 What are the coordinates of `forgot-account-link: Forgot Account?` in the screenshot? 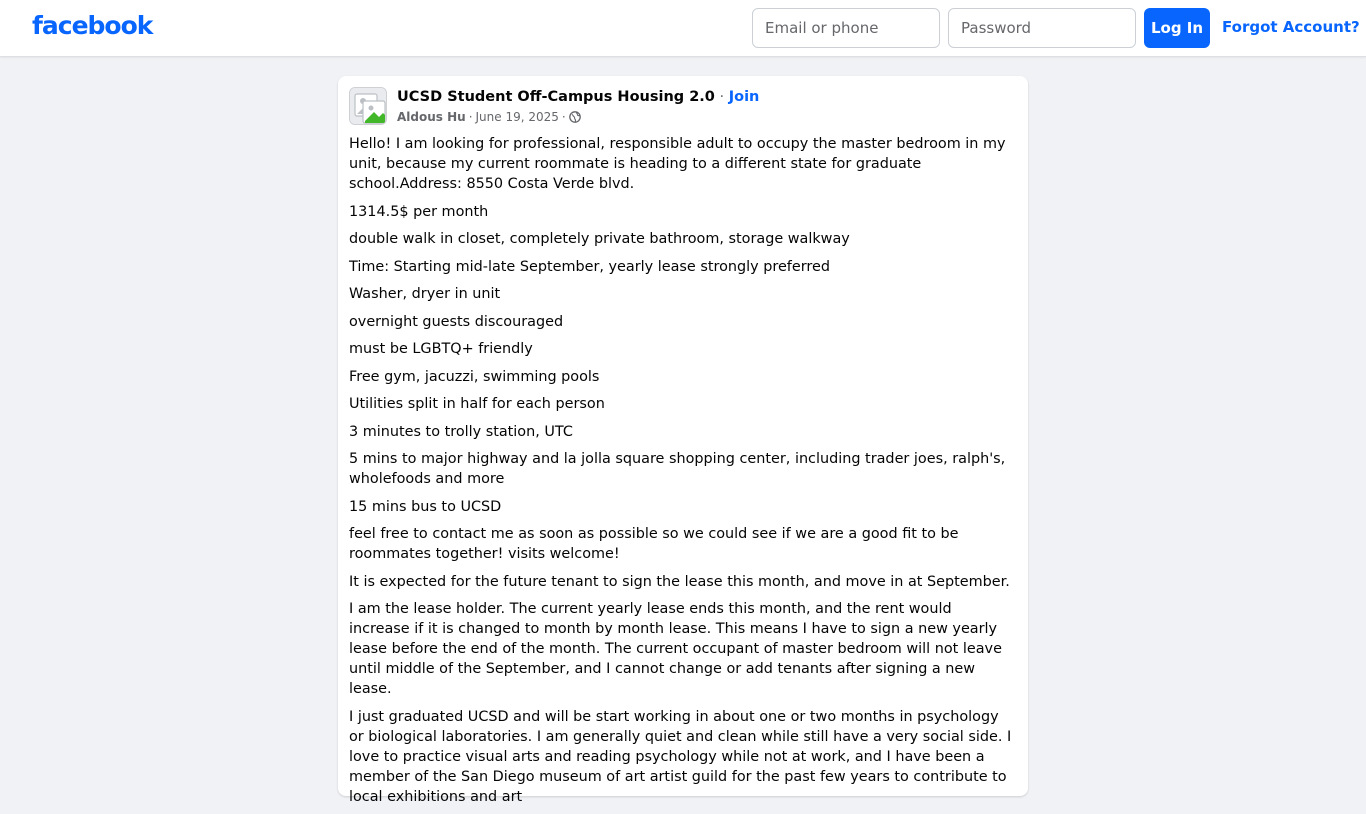 It's located at (1291, 27).